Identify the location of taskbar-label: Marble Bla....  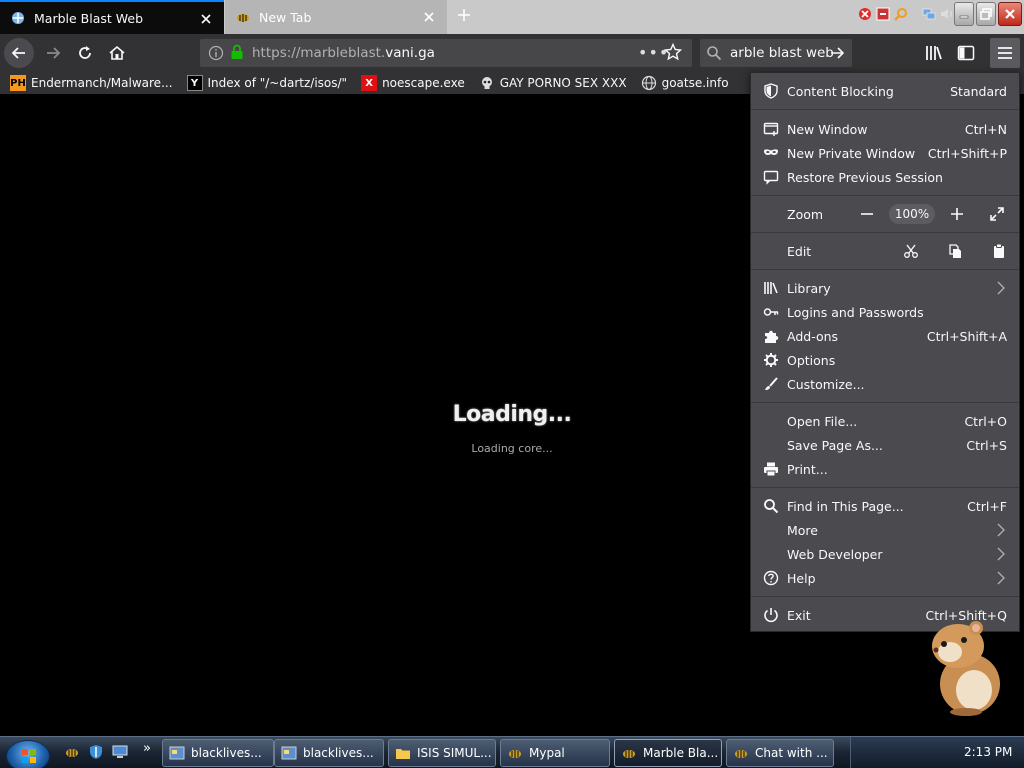
(681, 753).